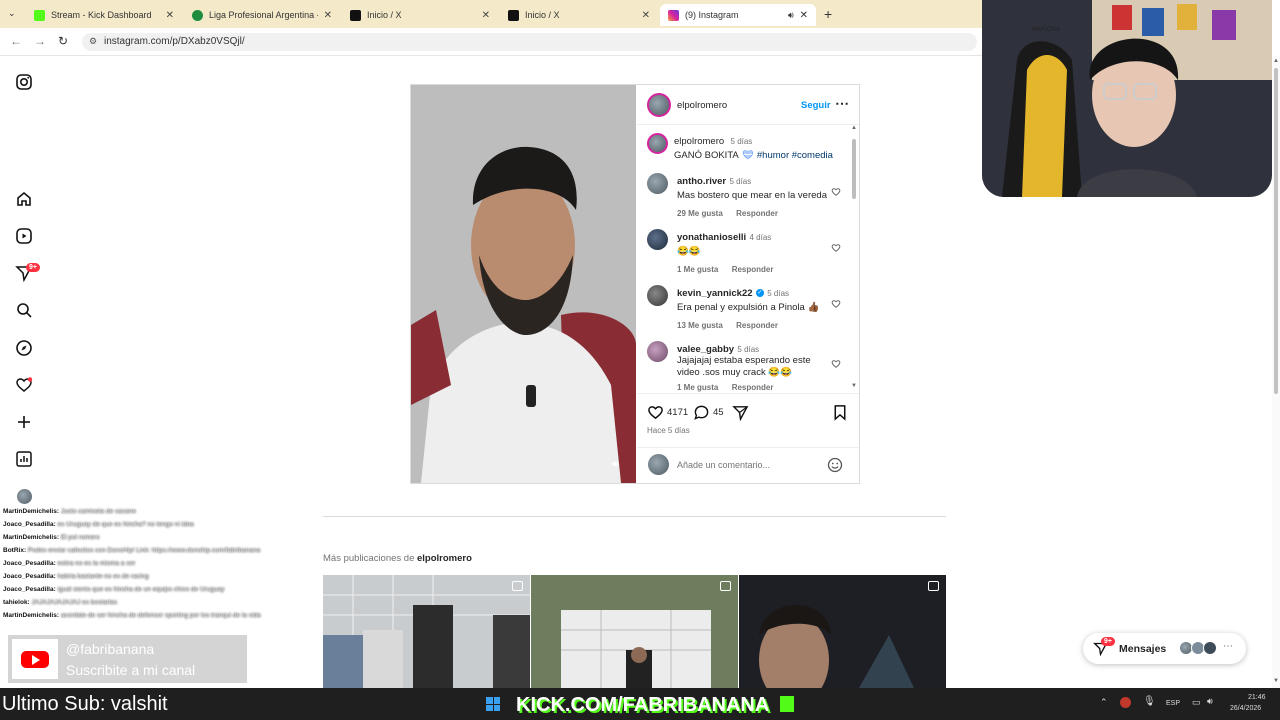 The width and height of the screenshot is (1280, 720). Describe the element at coordinates (718, 412) in the screenshot. I see `comments-count: 45` at that location.